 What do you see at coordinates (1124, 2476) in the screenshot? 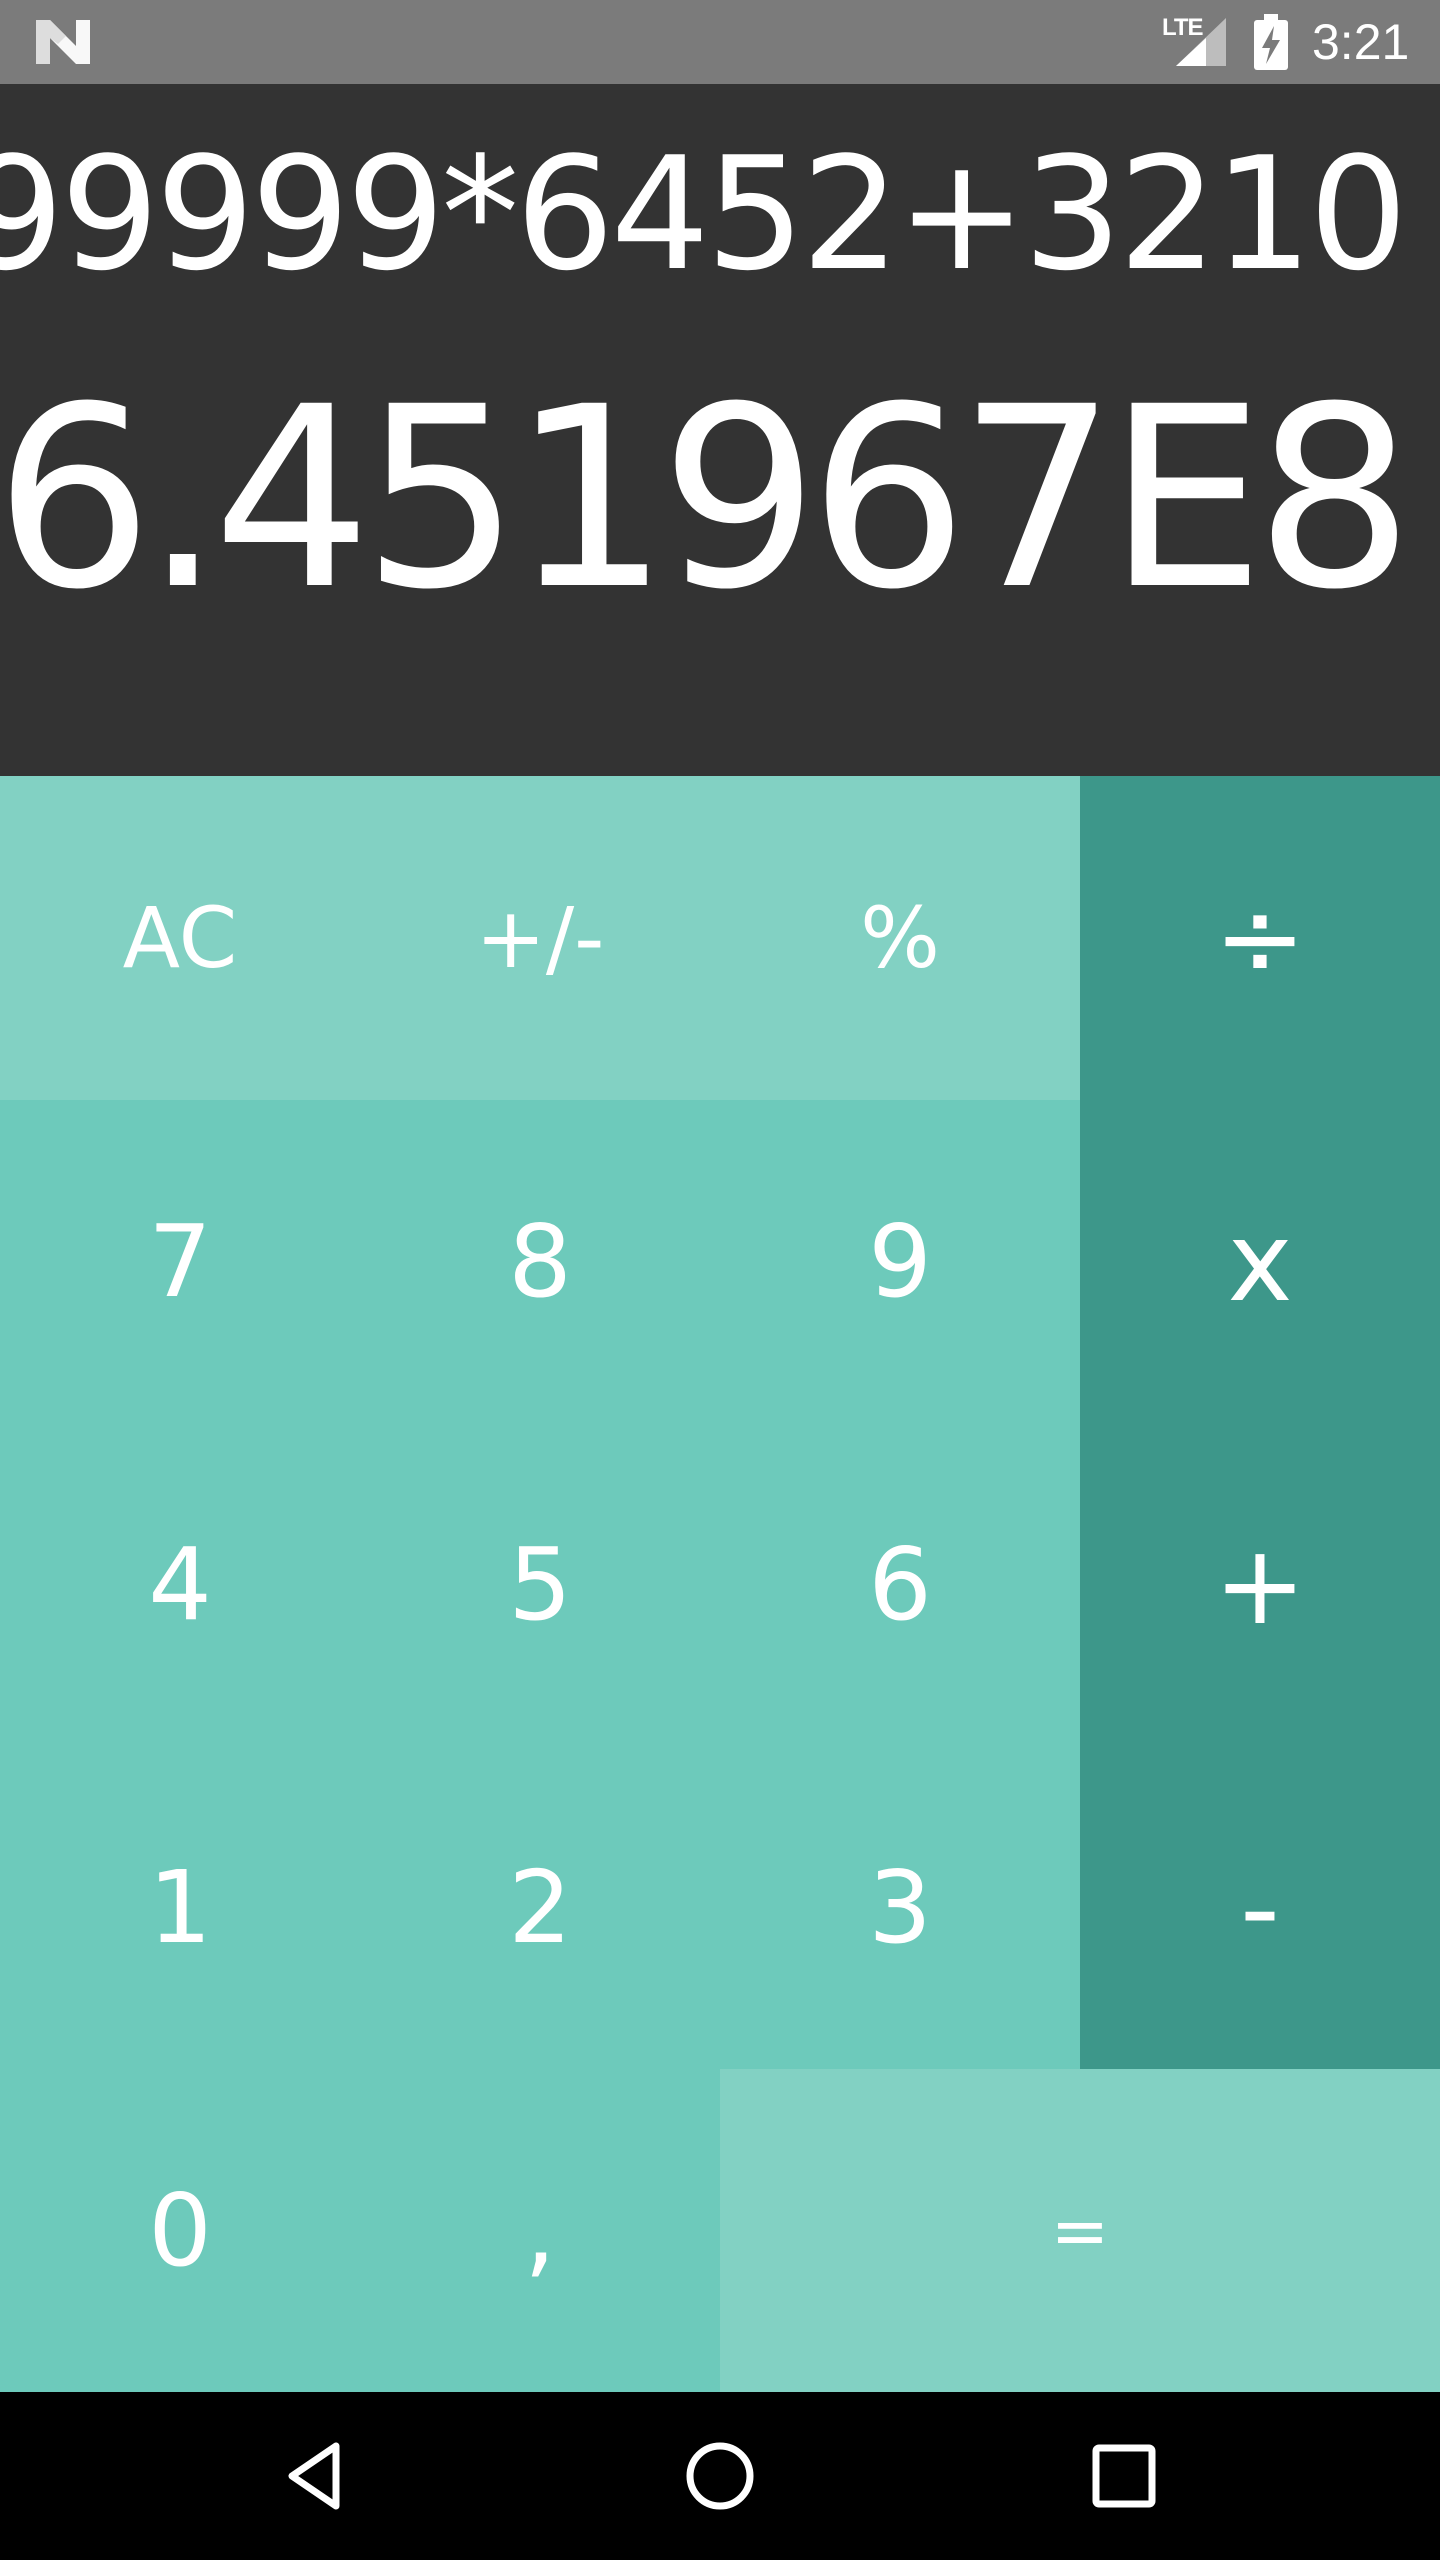
I see `recents-square-icon` at bounding box center [1124, 2476].